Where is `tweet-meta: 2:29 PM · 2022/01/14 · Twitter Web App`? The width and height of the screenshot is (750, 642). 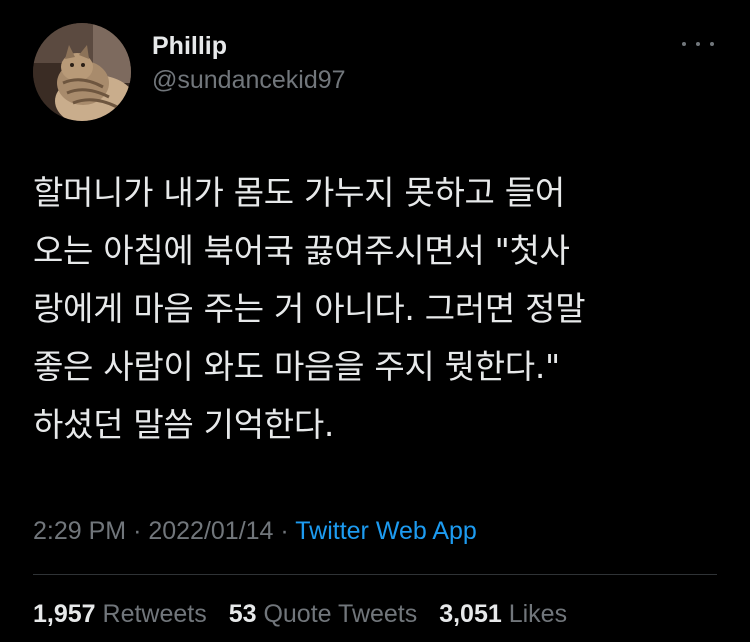
tweet-meta: 2:29 PM · 2022/01/14 · Twitter Web App is located at coordinates (255, 531).